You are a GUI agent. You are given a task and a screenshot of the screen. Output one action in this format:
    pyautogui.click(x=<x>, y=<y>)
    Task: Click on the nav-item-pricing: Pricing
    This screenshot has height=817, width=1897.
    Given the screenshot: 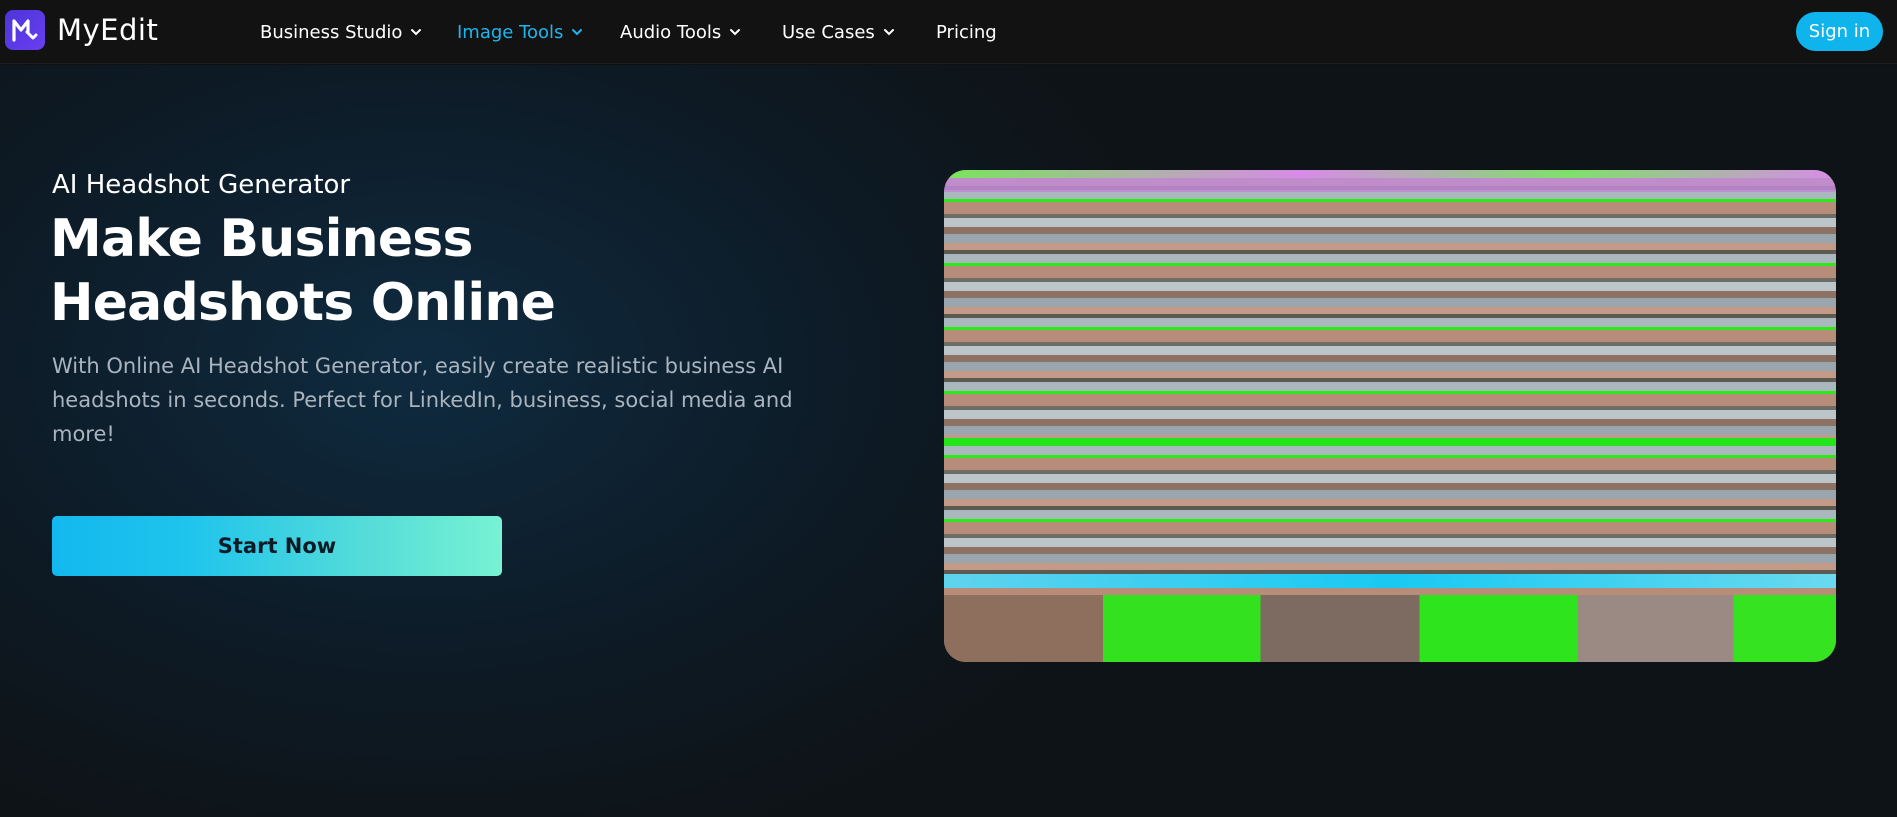 What is the action you would take?
    pyautogui.click(x=966, y=32)
    